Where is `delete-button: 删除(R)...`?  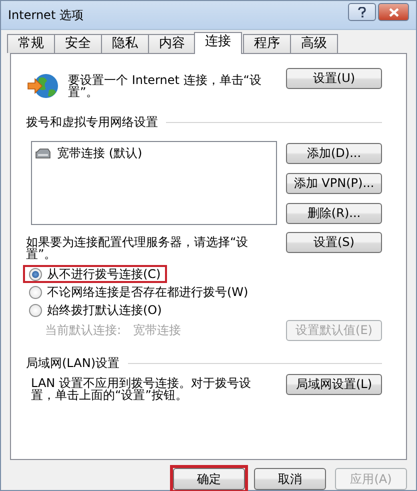
delete-button: 删除(R)... is located at coordinates (334, 213).